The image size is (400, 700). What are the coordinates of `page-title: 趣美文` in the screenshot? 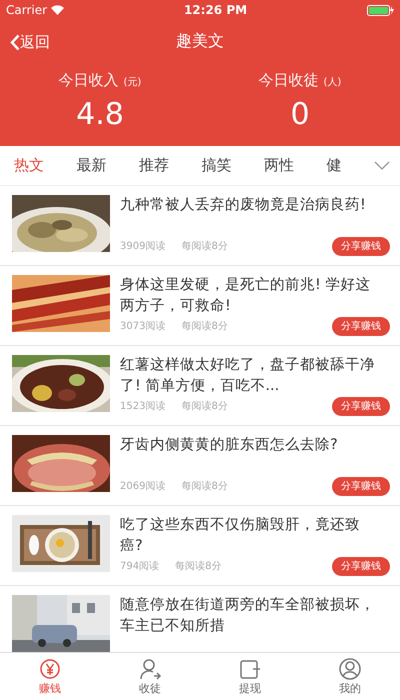 It's located at (200, 41).